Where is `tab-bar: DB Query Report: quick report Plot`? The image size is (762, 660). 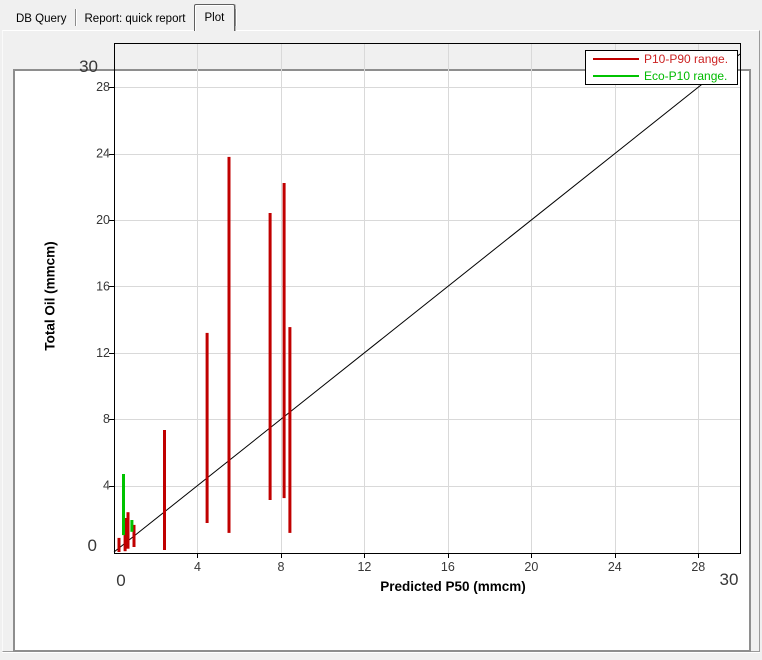 tab-bar: DB Query Report: quick report Plot is located at coordinates (123, 17).